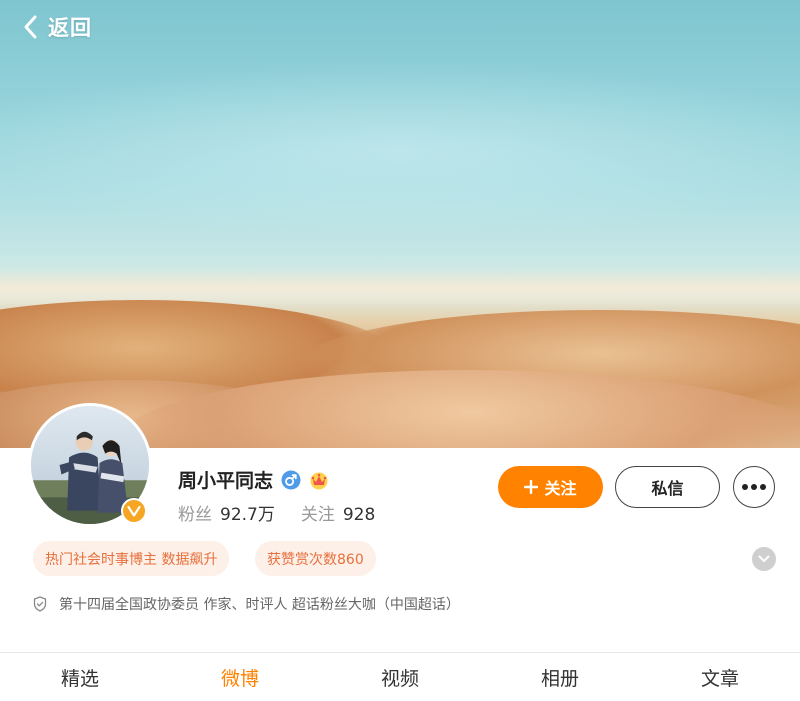 Image resolution: width=800 pixels, height=701 pixels. Describe the element at coordinates (30, 27) in the screenshot. I see `chevron-left-icon` at that location.